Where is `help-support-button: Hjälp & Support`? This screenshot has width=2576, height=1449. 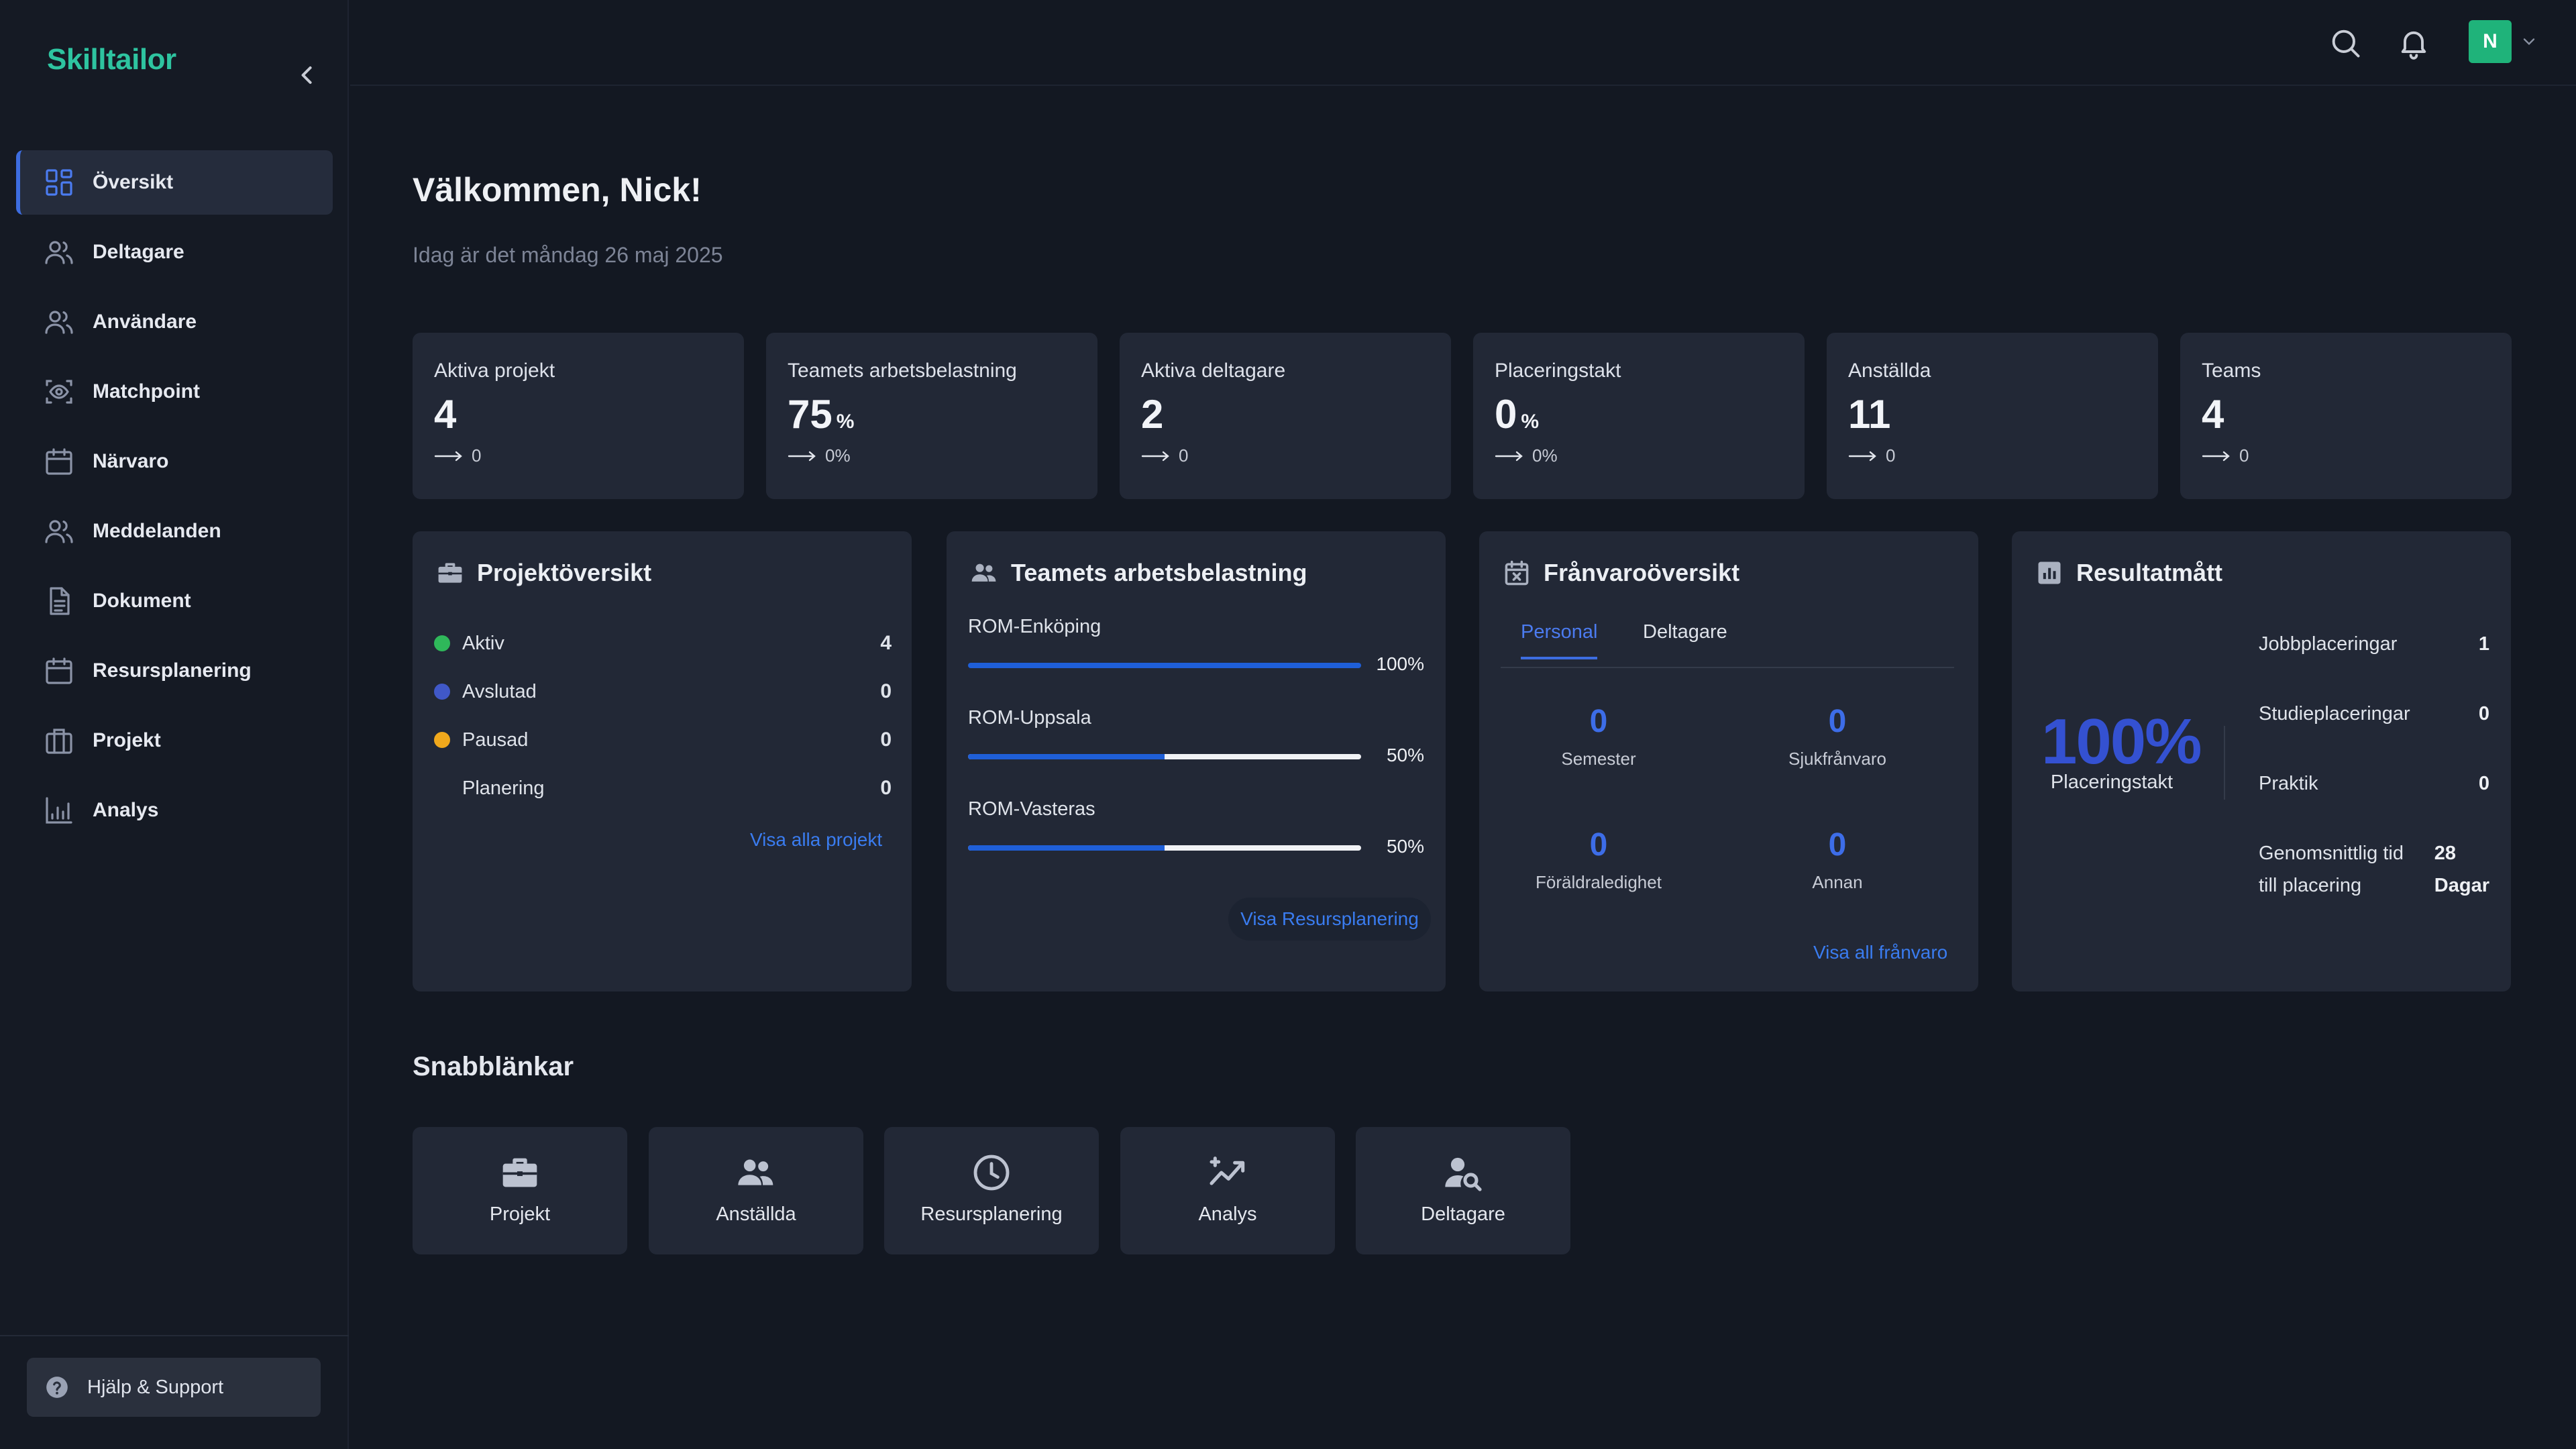
help-support-button: Hjälp & Support is located at coordinates (174, 1387).